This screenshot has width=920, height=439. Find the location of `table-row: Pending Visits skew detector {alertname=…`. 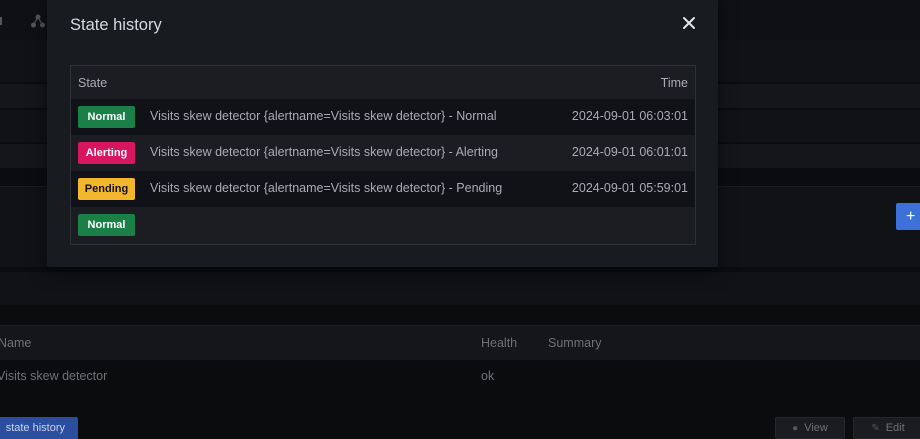

table-row: Pending Visits skew detector {alertname=… is located at coordinates (383, 189).